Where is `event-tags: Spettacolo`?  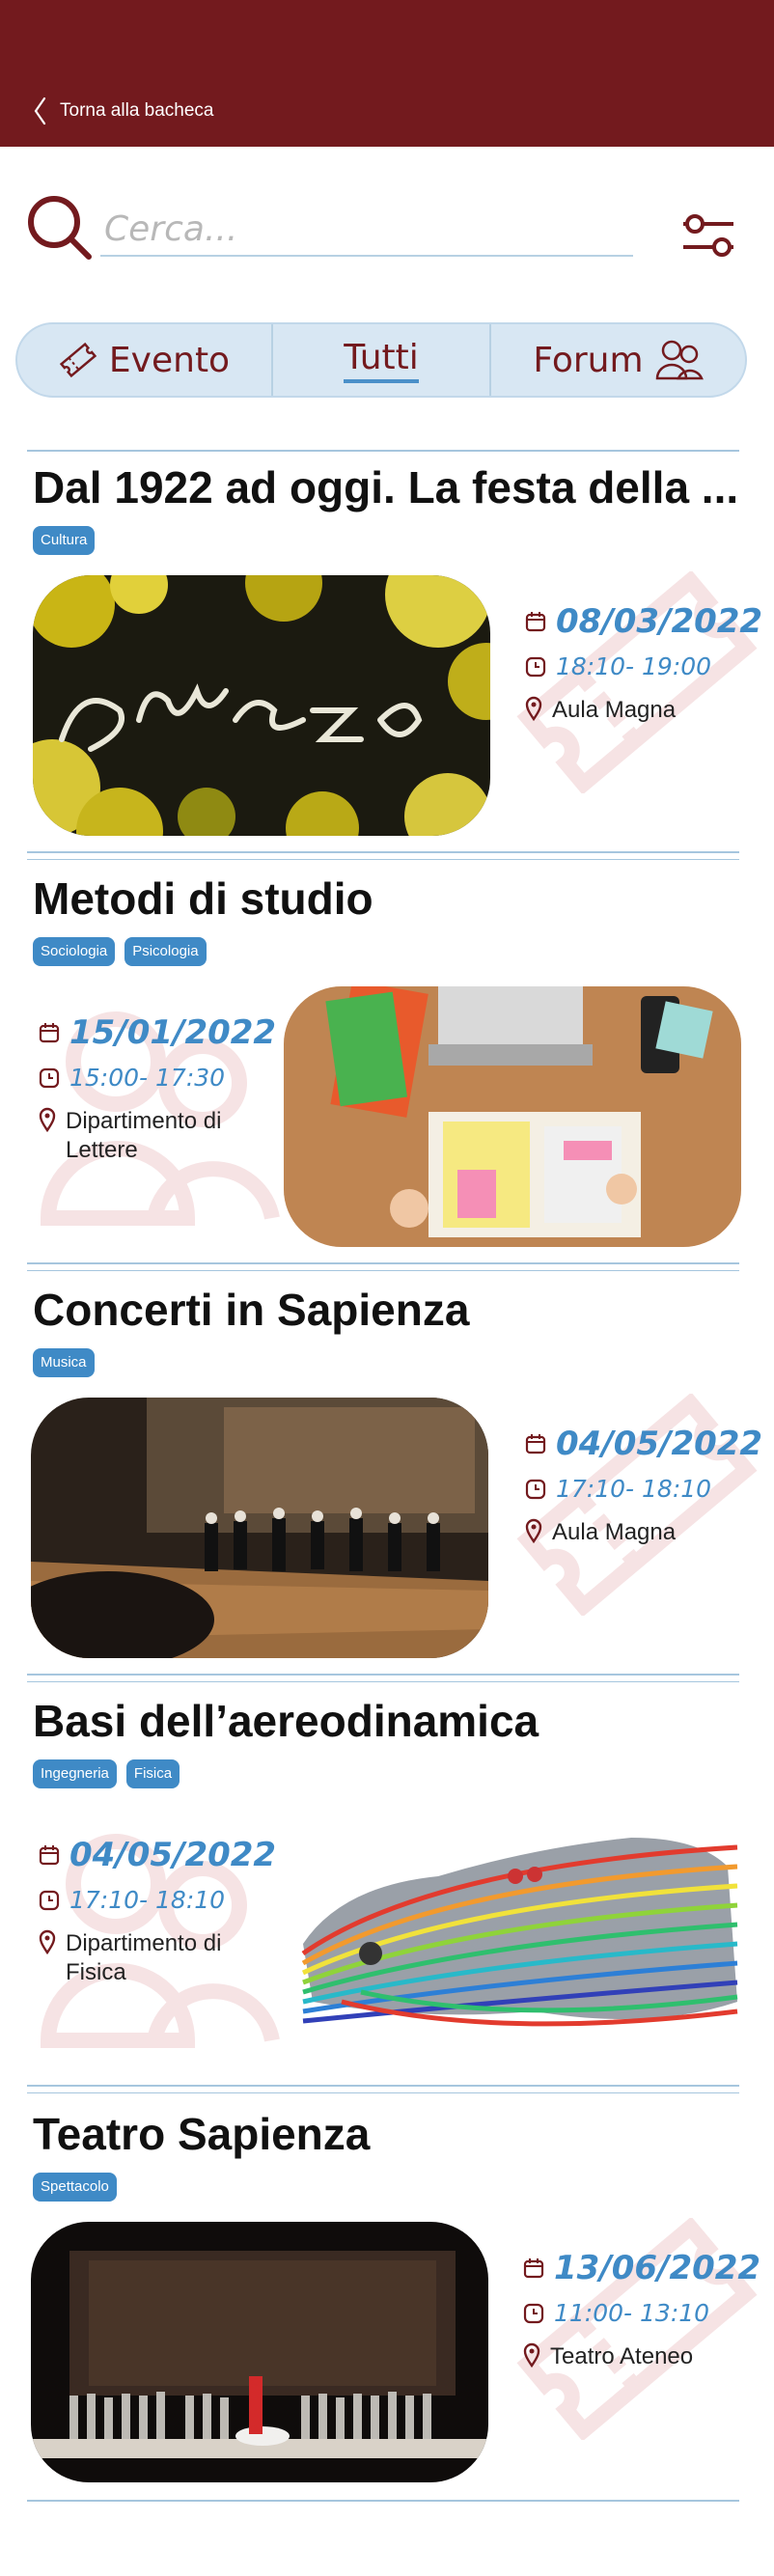 event-tags: Spettacolo is located at coordinates (75, 2187).